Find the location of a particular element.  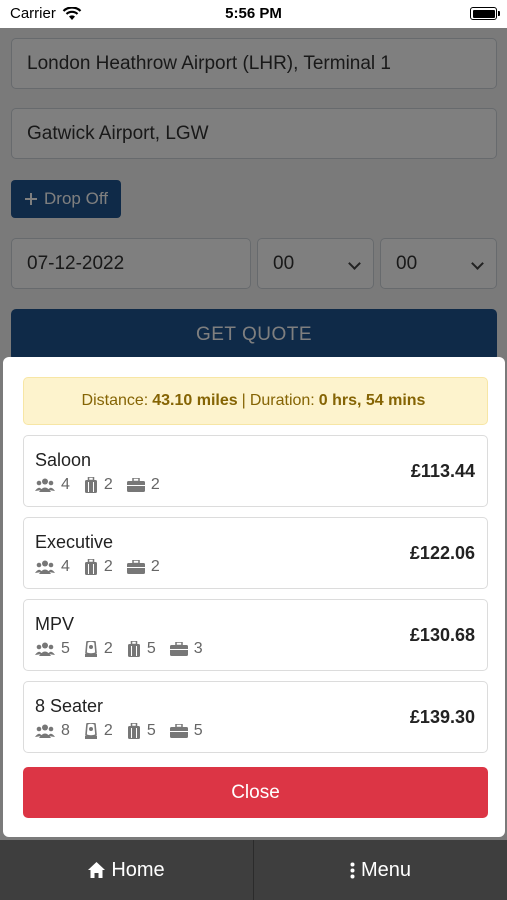

vehicle-option-8-seater: 8 Seater £139.30 8 2 5 5 is located at coordinates (255, 717).